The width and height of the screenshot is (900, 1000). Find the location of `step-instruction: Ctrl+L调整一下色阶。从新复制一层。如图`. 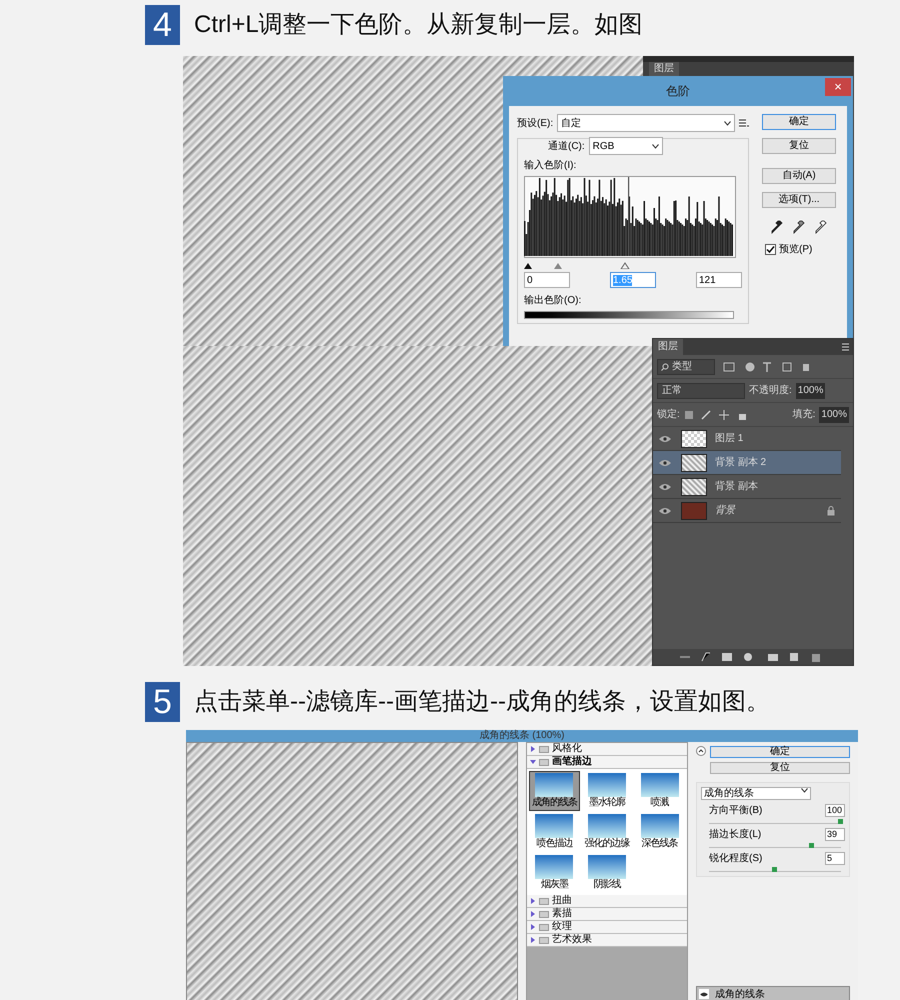

step-instruction: Ctrl+L调整一下色阶。从新复制一层。如图 is located at coordinates (418, 25).